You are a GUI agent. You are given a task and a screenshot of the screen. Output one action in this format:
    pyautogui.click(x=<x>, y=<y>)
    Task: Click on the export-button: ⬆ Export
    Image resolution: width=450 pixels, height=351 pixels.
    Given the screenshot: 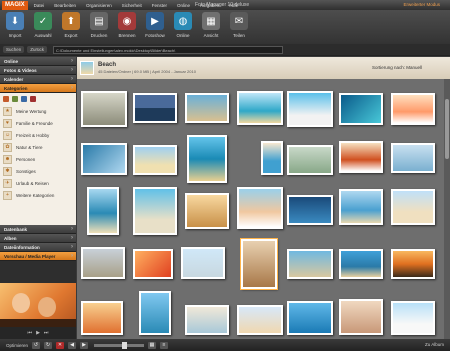 What is the action you would take?
    pyautogui.click(x=71, y=26)
    